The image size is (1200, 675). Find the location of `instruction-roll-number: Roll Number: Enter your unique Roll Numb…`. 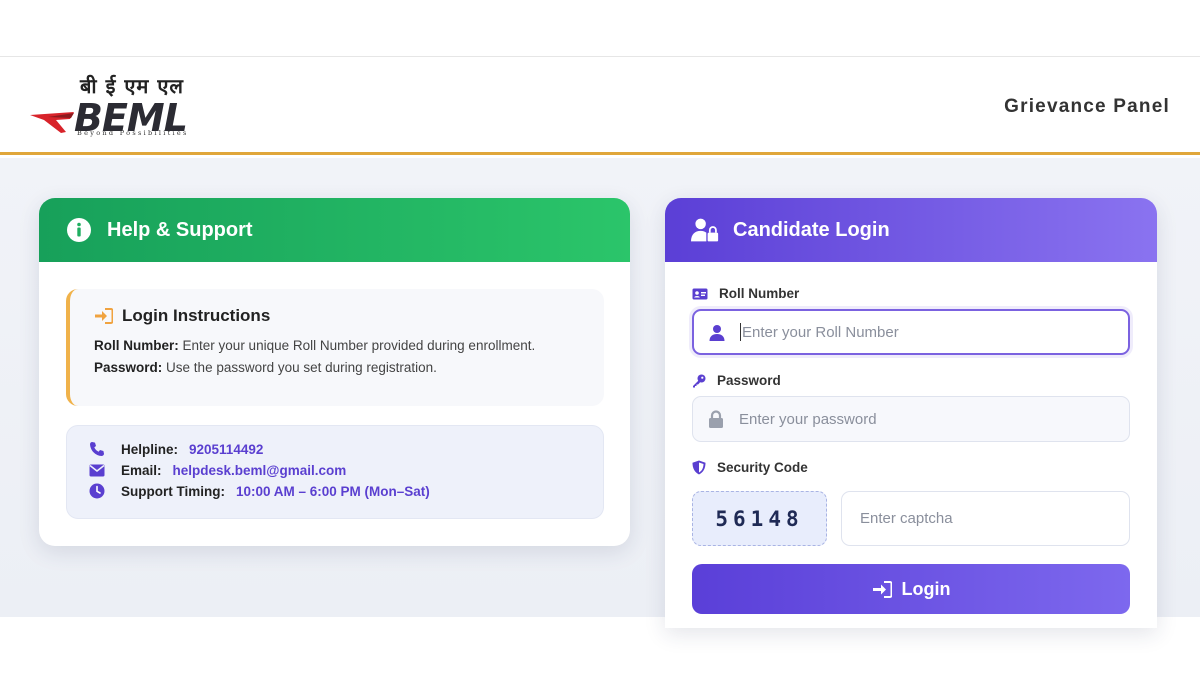

instruction-roll-number: Roll Number: Enter your unique Roll Numb… is located at coordinates (314, 345).